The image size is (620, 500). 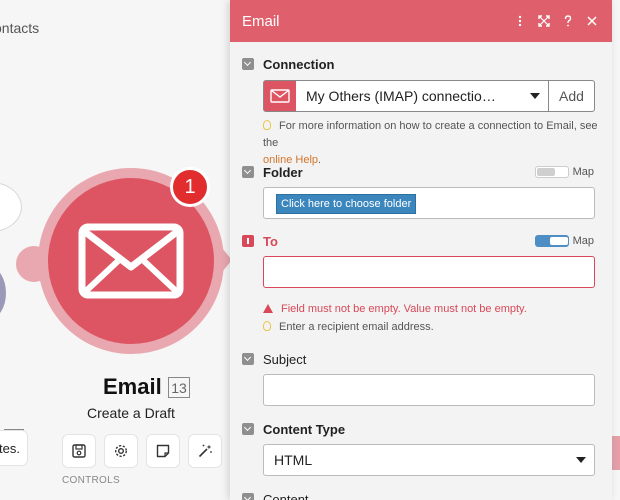 I want to click on to-hint: Enter a recipient email address., so click(x=348, y=327).